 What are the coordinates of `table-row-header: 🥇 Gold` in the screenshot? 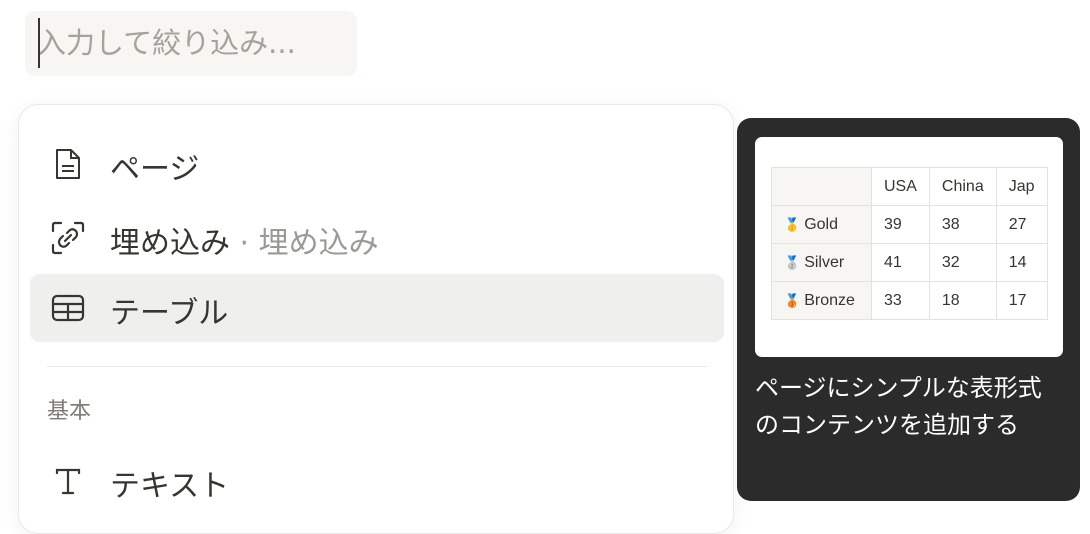 It's located at (821, 224).